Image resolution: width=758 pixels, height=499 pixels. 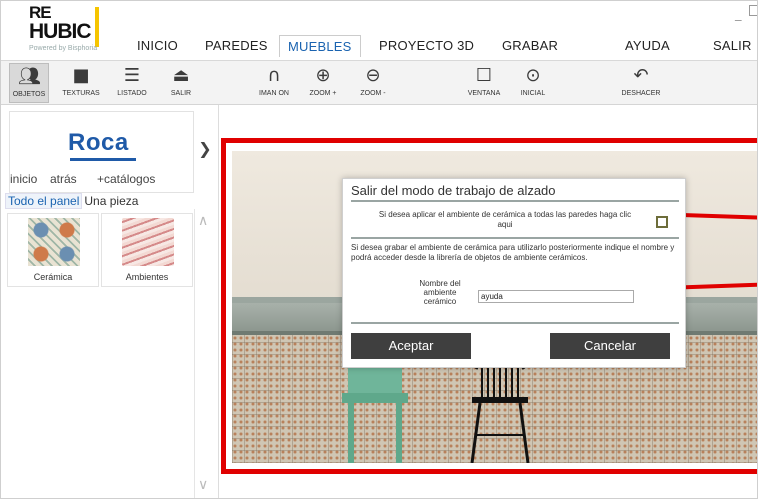 I want to click on people-icon: 👥︎, so click(x=29, y=76).